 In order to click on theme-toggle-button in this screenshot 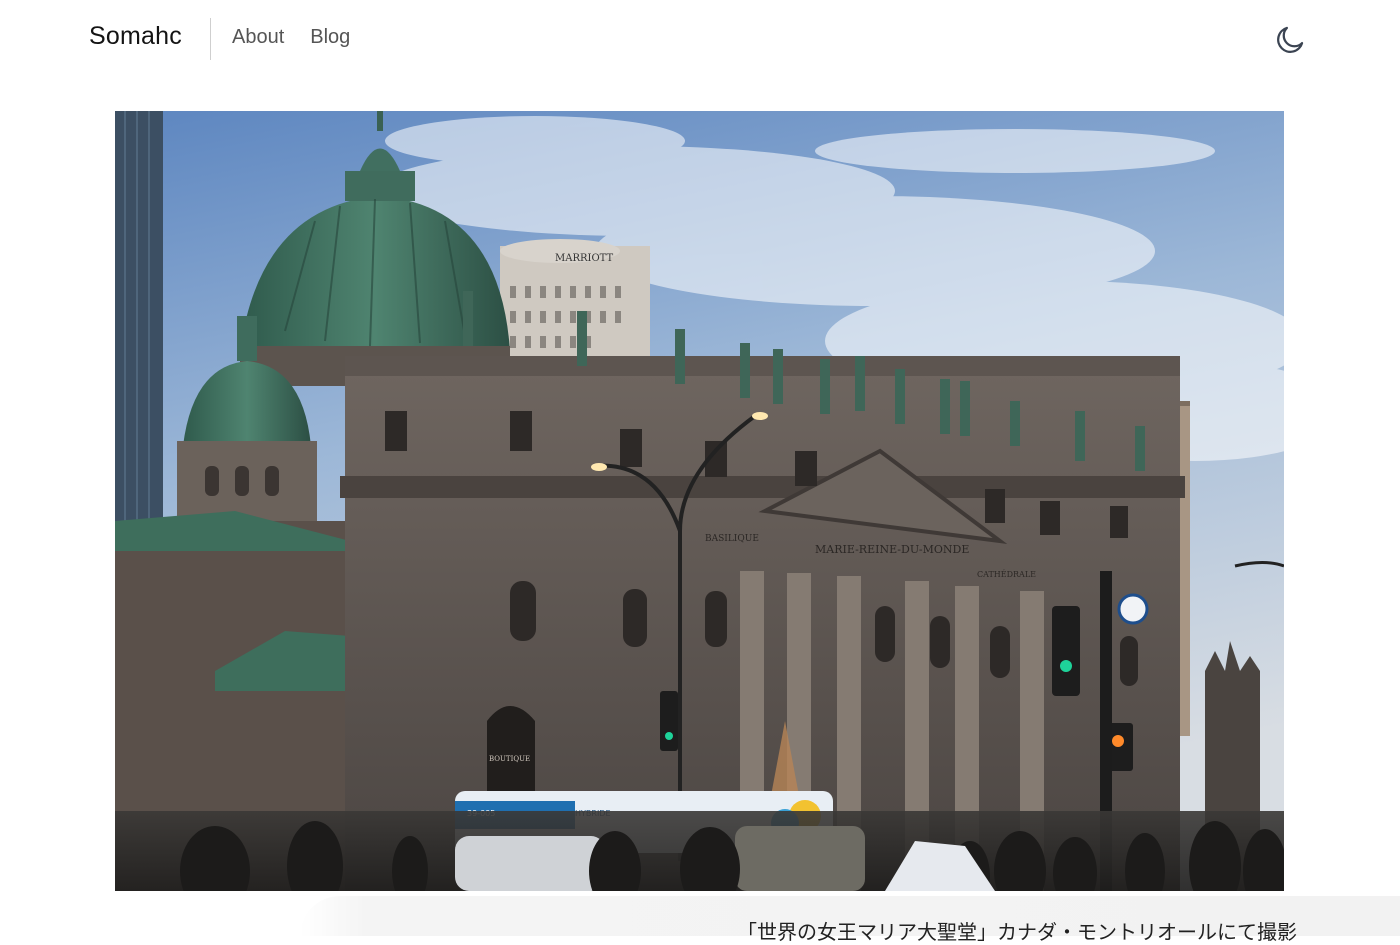, I will do `click(1290, 40)`.